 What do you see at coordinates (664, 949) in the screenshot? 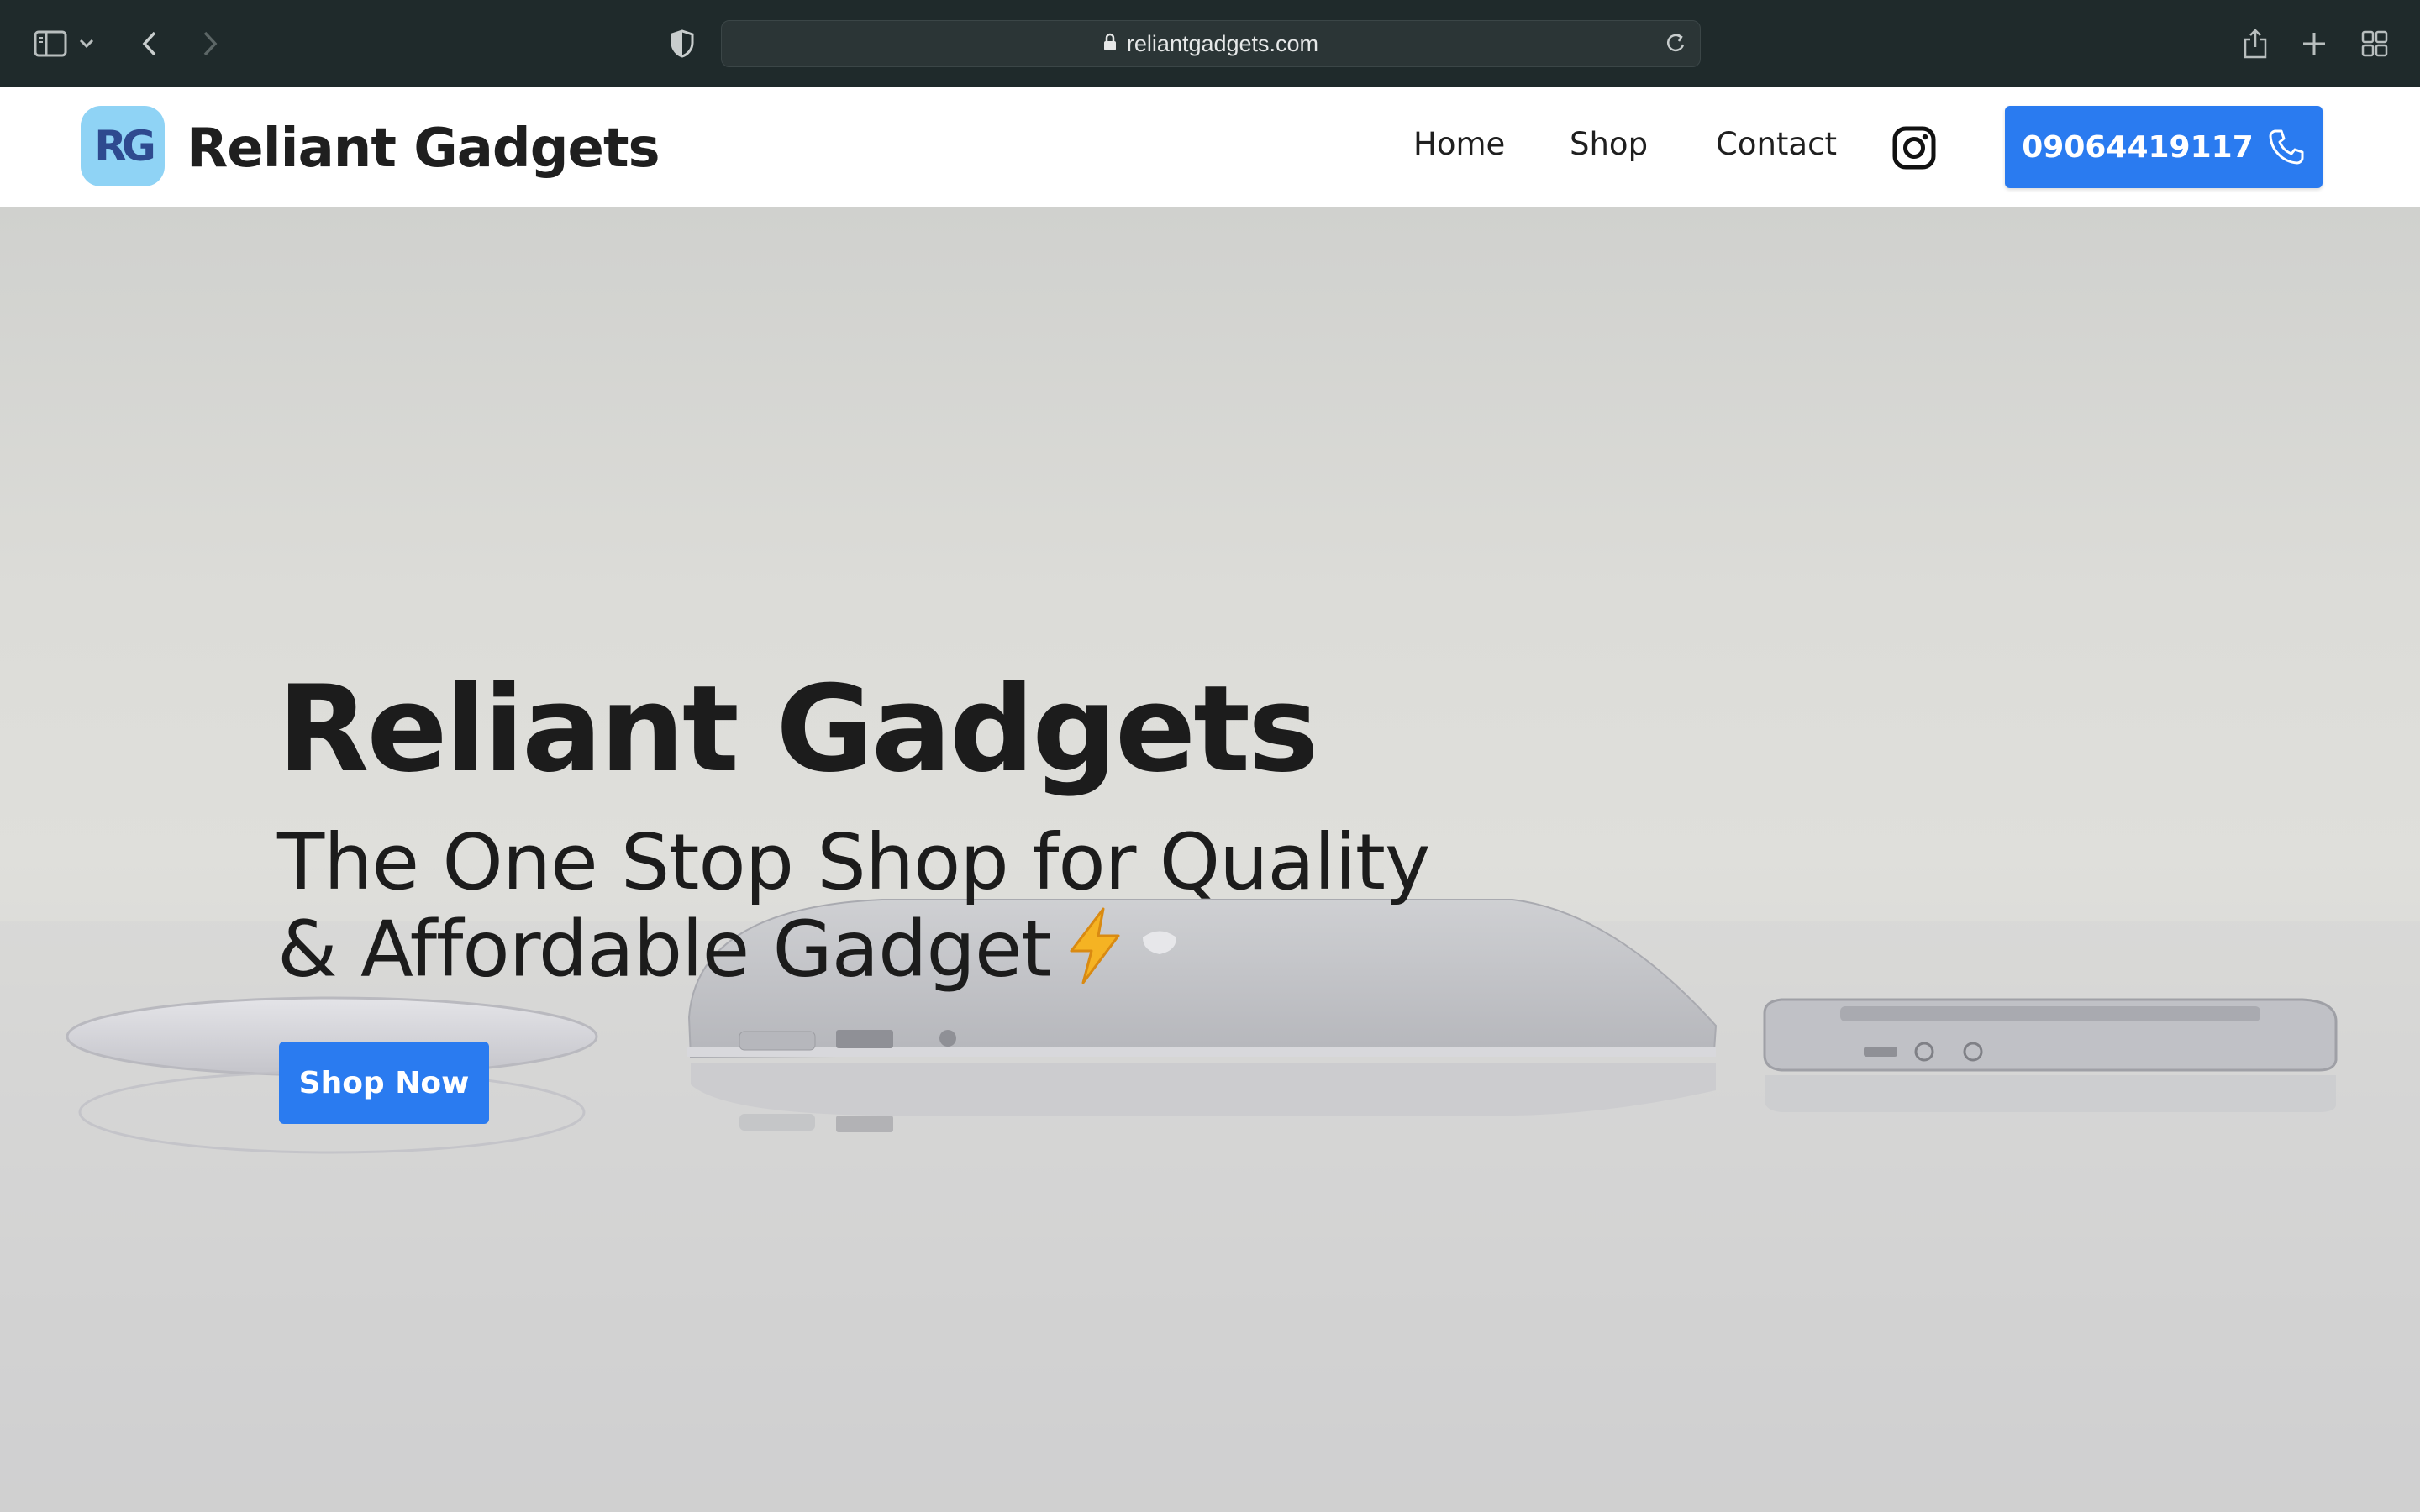
I see `hero-subtitle-line-2: & Affordable Gadget` at bounding box center [664, 949].